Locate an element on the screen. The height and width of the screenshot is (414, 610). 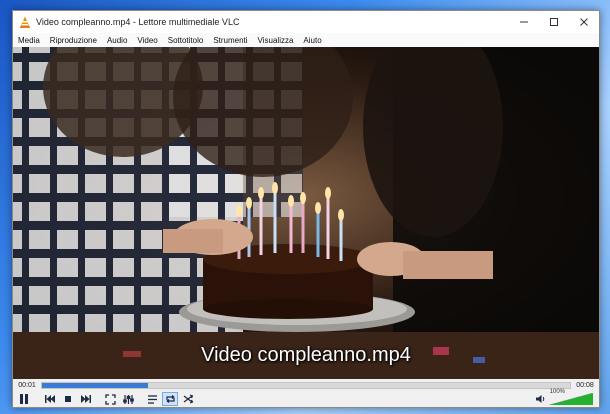
close-button is located at coordinates (584, 22).